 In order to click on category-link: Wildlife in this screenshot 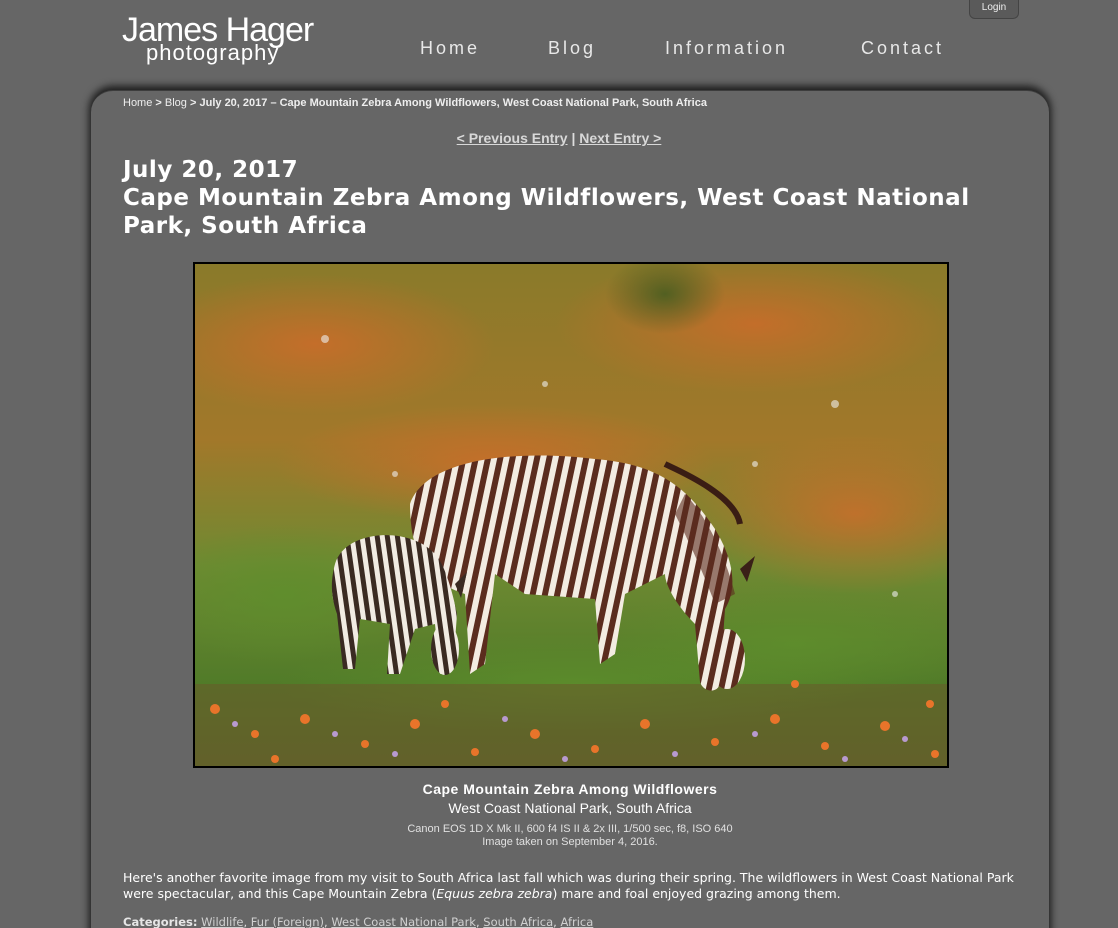, I will do `click(222, 921)`.